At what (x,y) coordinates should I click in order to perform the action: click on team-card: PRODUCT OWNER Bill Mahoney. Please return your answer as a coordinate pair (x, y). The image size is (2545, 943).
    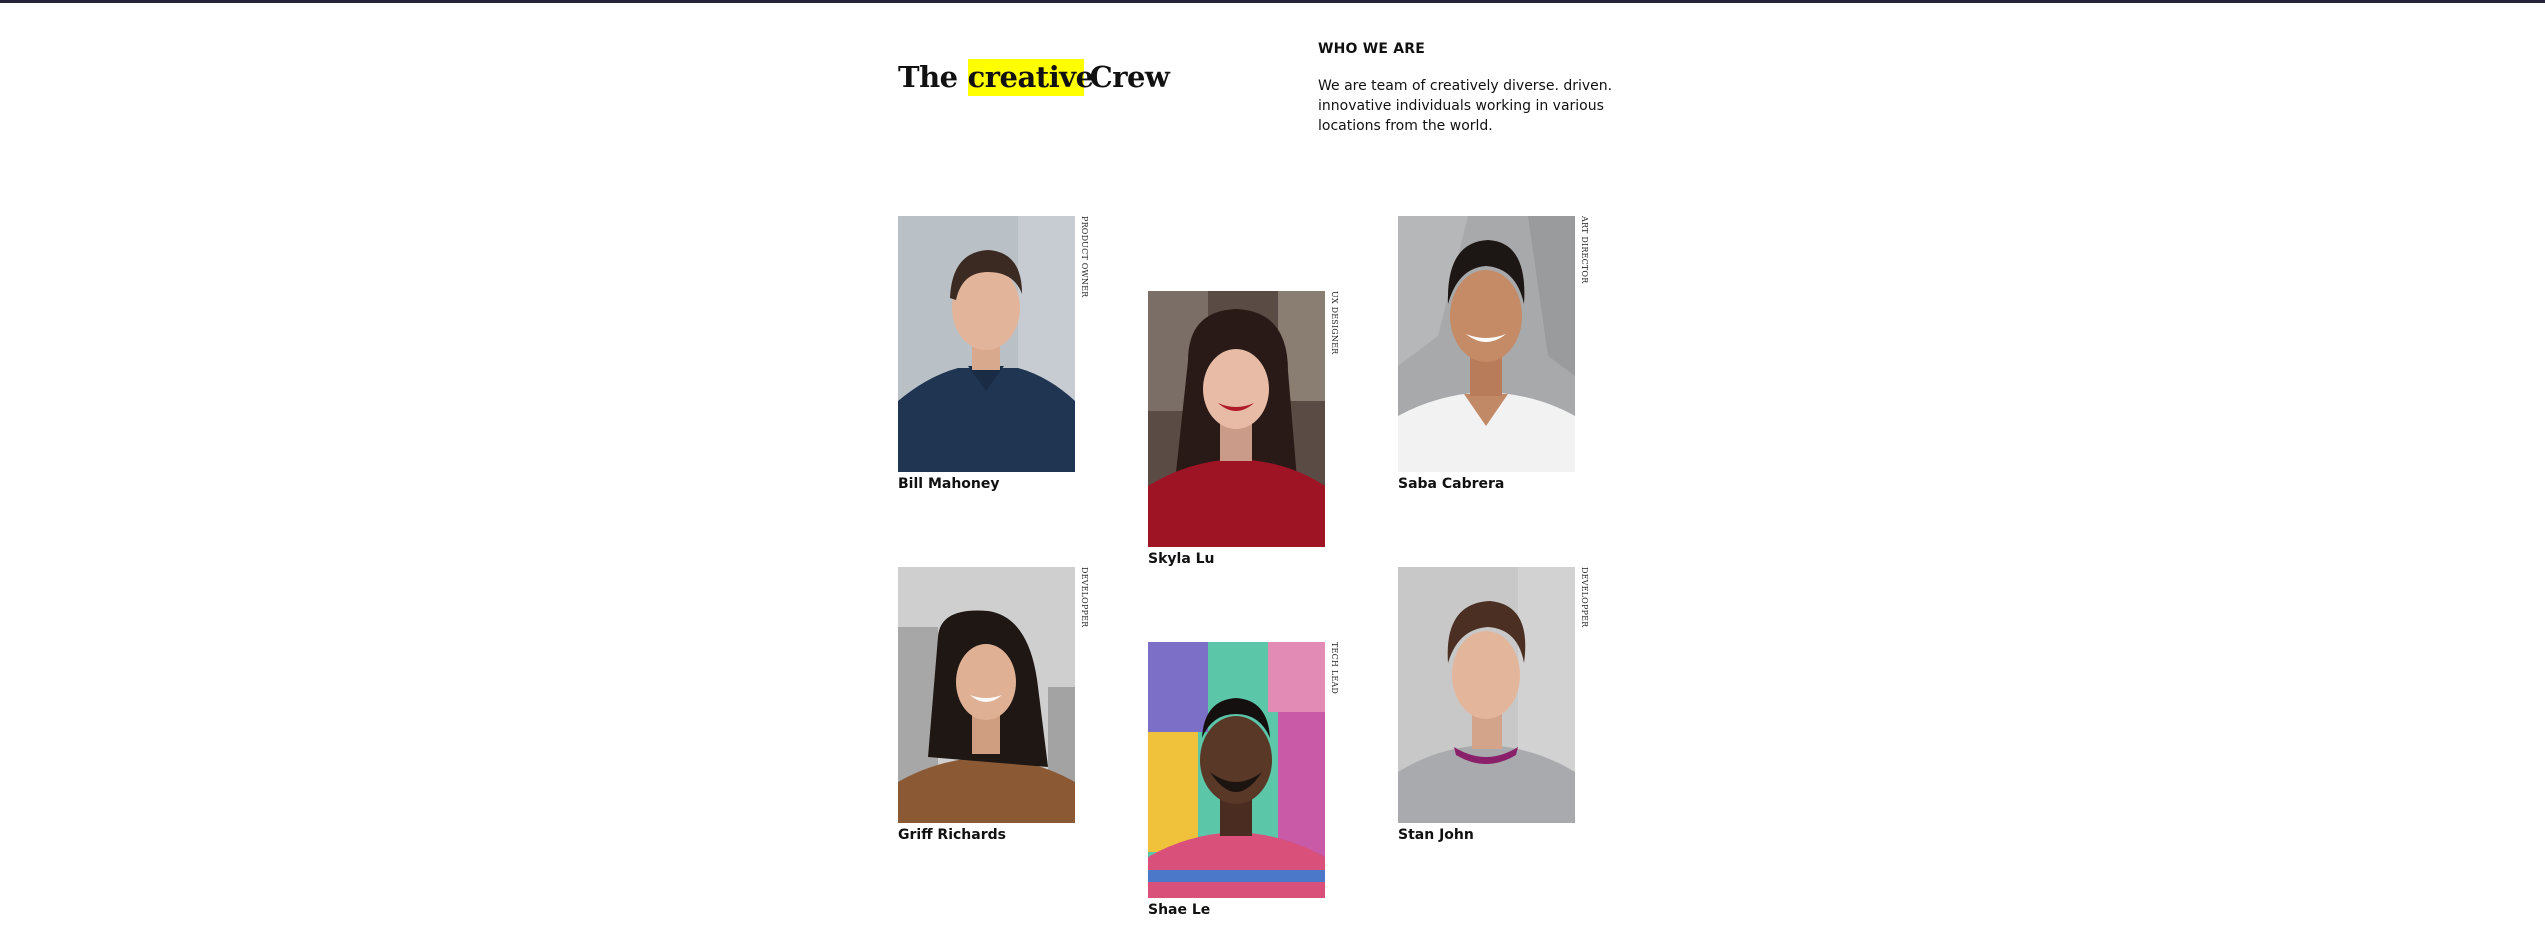
    Looking at the image, I should click on (993, 354).